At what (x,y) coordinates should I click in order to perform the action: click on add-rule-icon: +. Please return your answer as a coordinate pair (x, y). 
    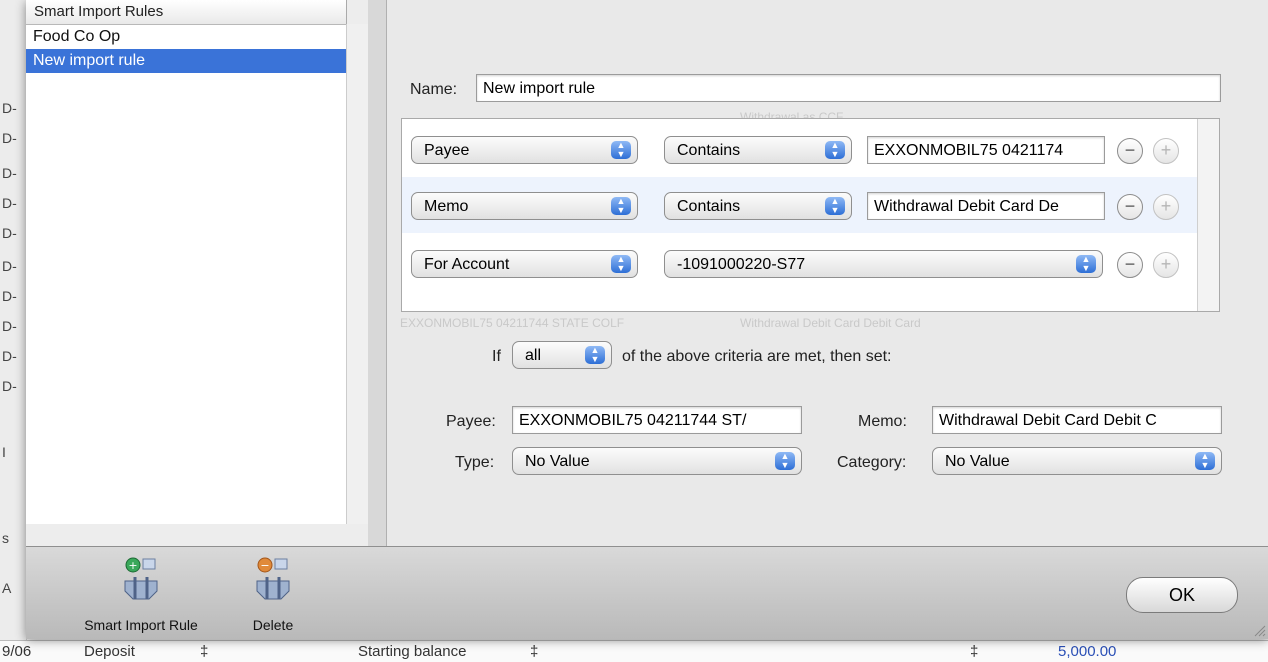
    Looking at the image, I should click on (141, 579).